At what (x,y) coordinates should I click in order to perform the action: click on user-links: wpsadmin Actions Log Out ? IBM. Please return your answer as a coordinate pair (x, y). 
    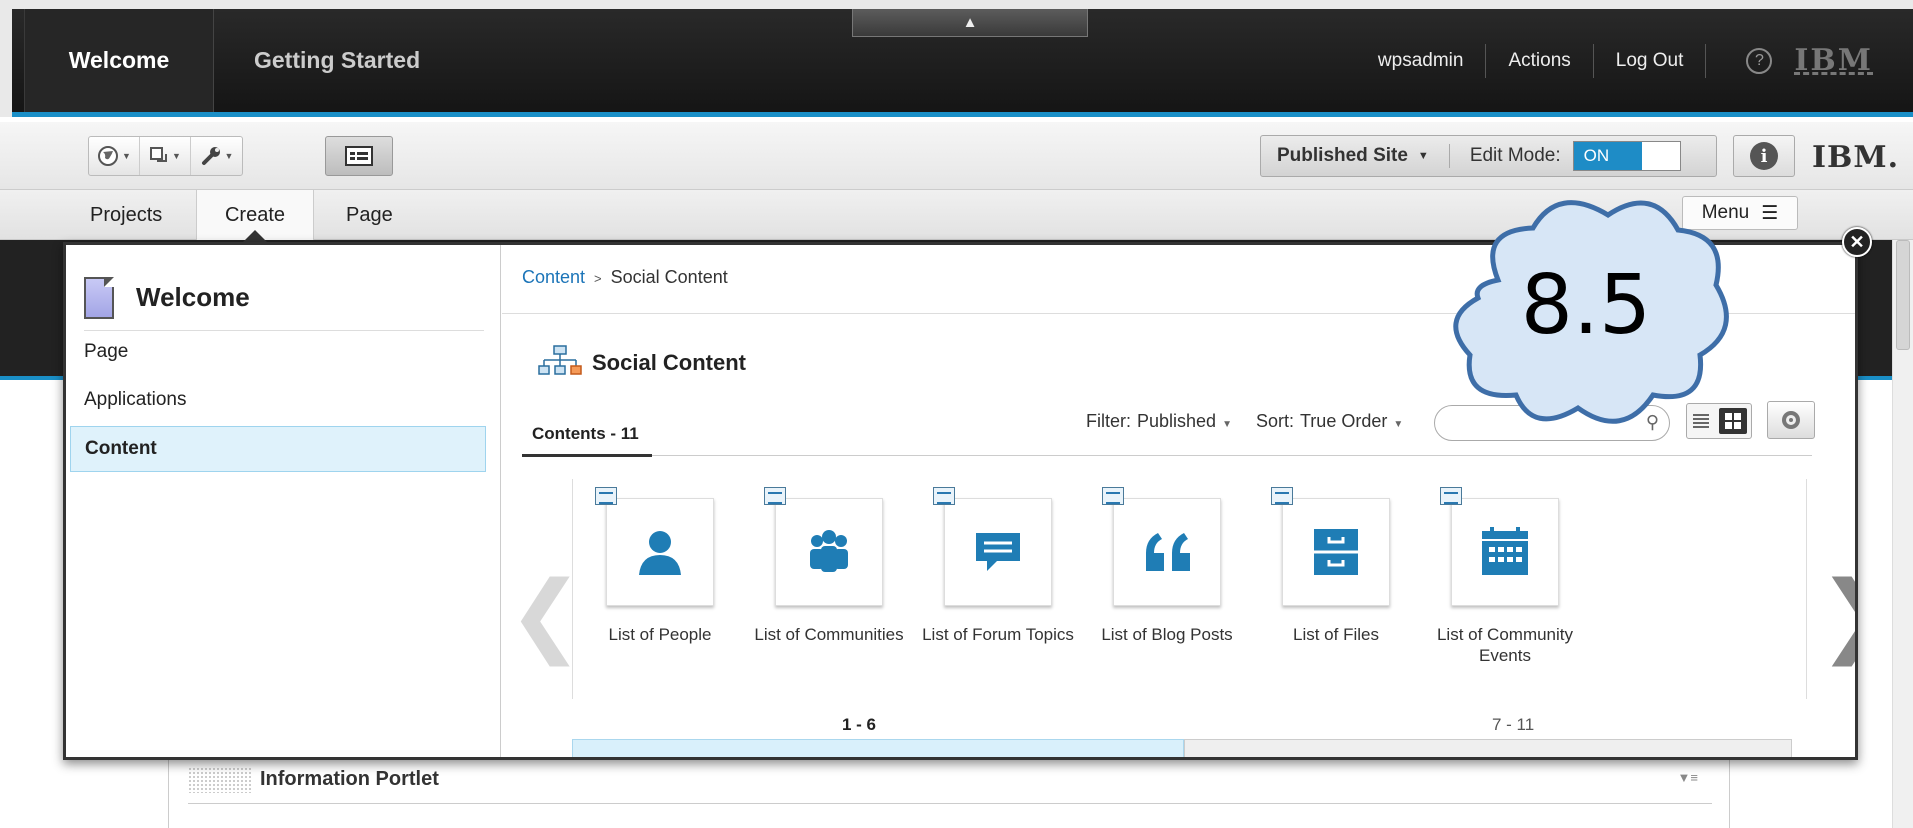
    Looking at the image, I should click on (1614, 60).